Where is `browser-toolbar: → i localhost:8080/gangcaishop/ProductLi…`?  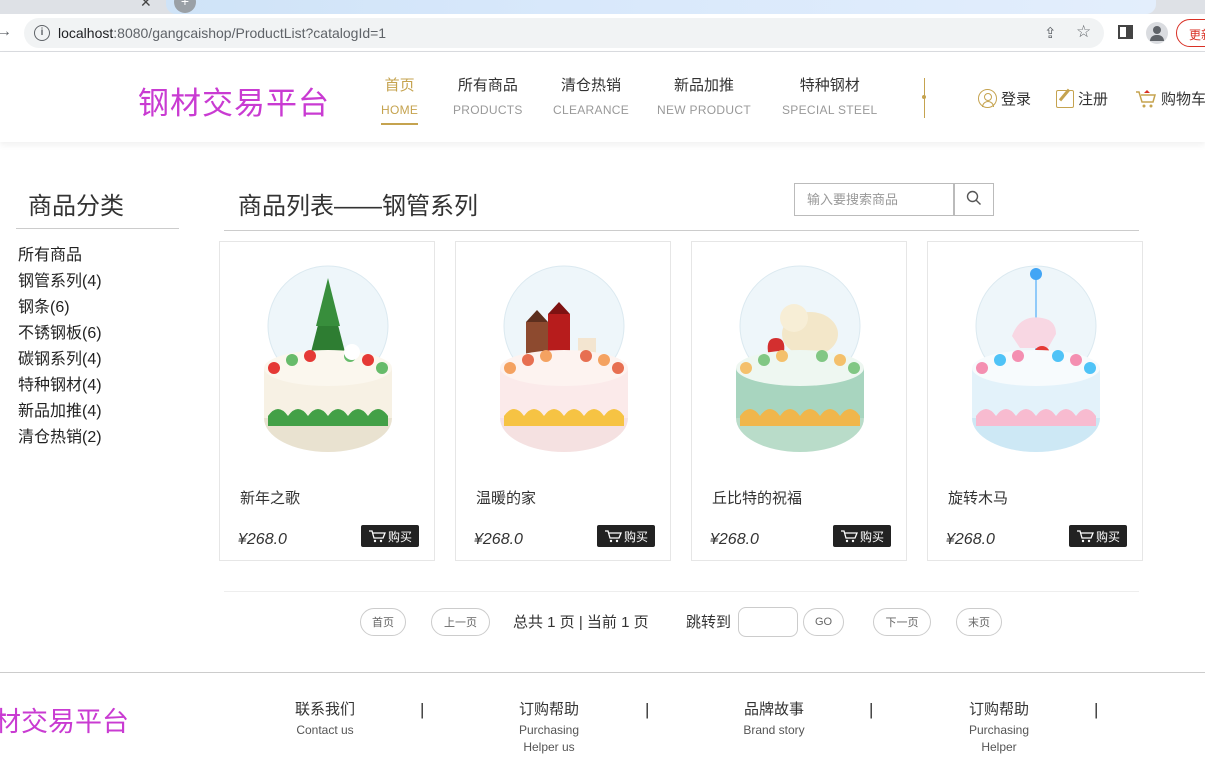 browser-toolbar: → i localhost:8080/gangcaishop/ProductLi… is located at coordinates (602, 33).